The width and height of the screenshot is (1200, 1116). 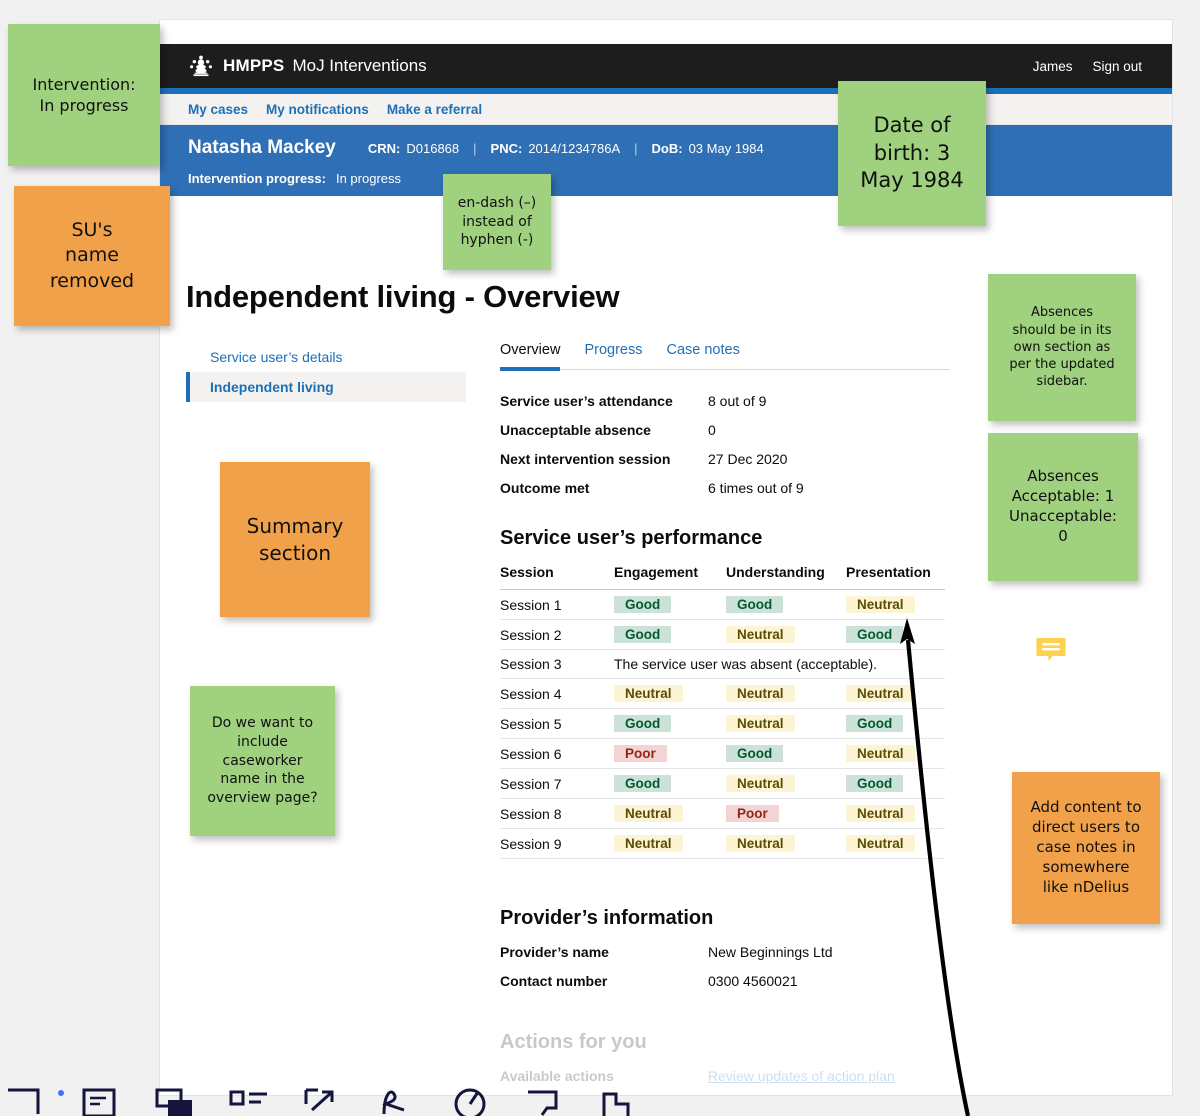 What do you see at coordinates (546, 1101) in the screenshot?
I see `comment-tool-icon` at bounding box center [546, 1101].